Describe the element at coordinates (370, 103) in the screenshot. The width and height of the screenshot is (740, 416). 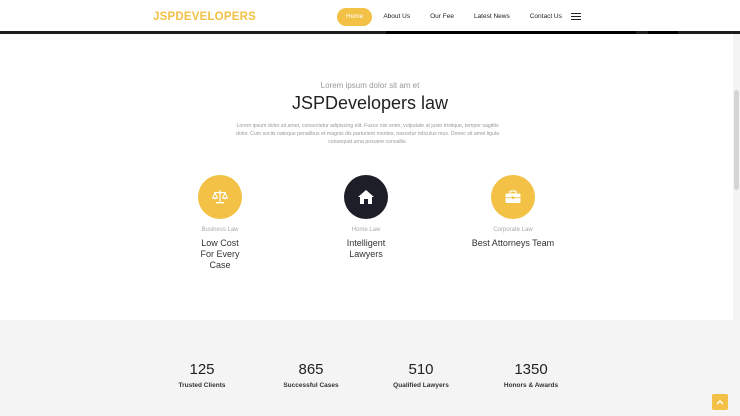
I see `page-title: JSPDevelopers law` at that location.